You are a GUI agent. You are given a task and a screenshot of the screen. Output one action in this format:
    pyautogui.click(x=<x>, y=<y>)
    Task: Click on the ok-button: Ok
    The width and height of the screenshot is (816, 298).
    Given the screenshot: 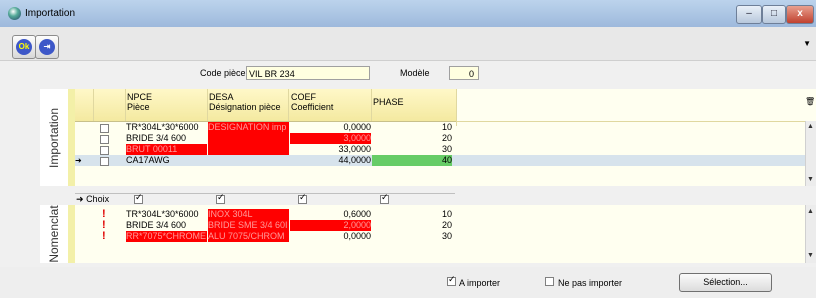 What is the action you would take?
    pyautogui.click(x=24, y=47)
    